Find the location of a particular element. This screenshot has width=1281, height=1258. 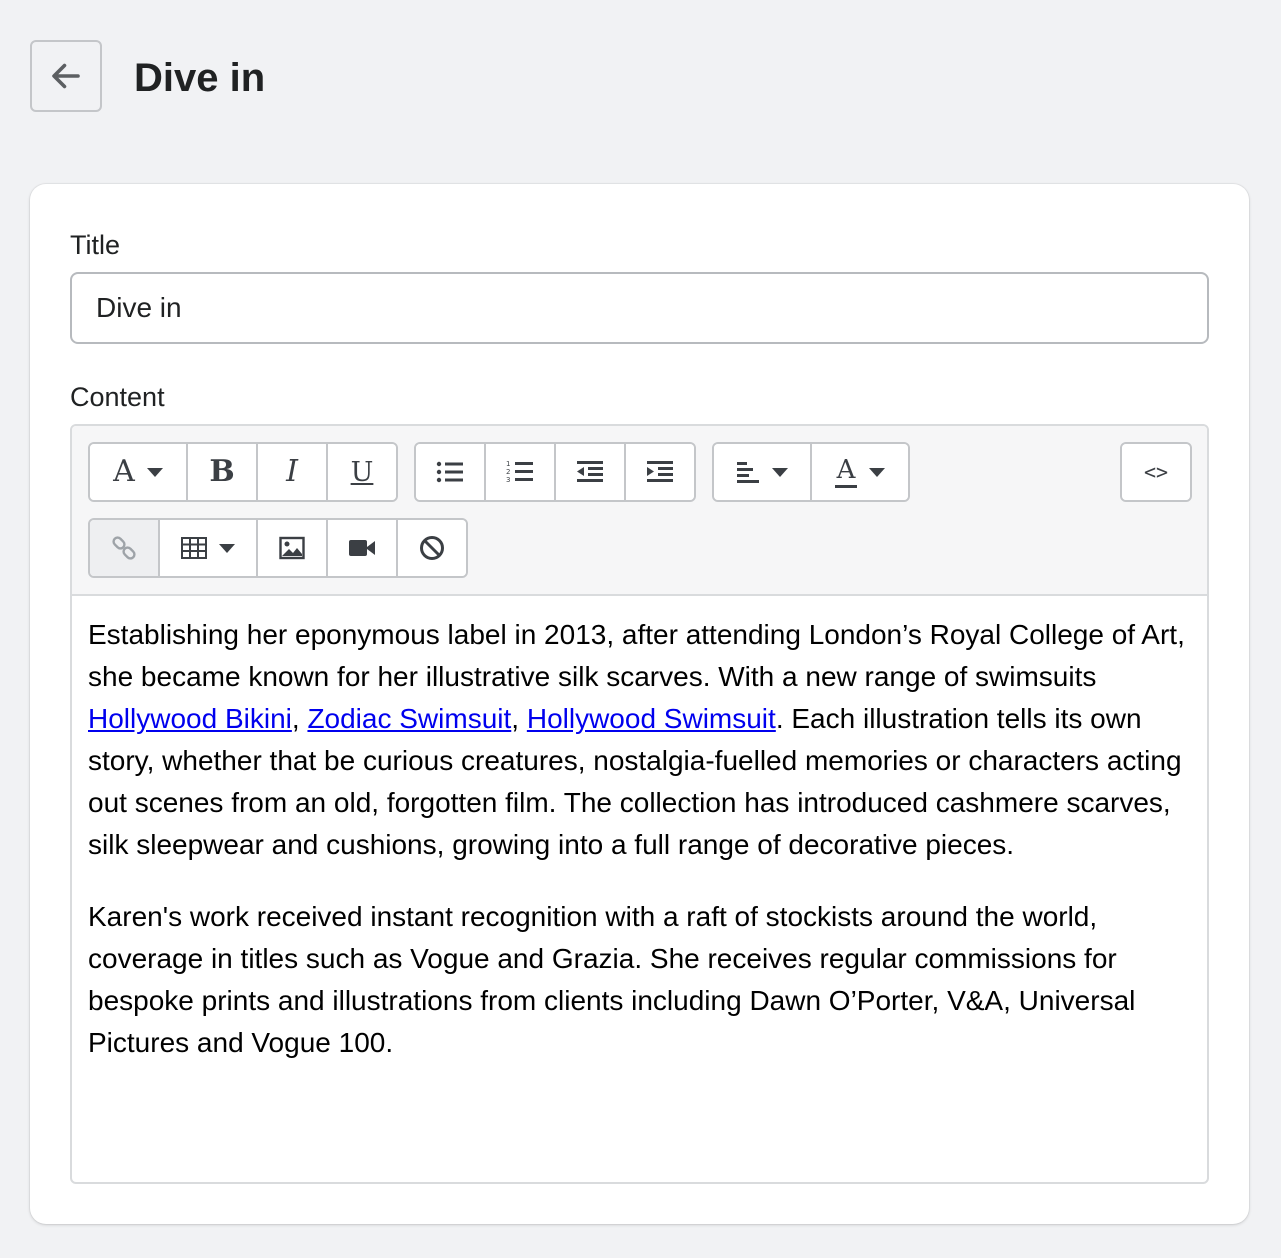

html-group: <> is located at coordinates (1156, 472).